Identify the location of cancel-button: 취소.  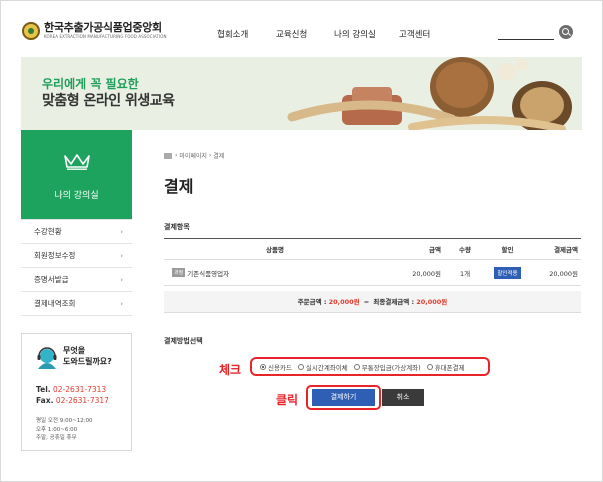
(403, 397).